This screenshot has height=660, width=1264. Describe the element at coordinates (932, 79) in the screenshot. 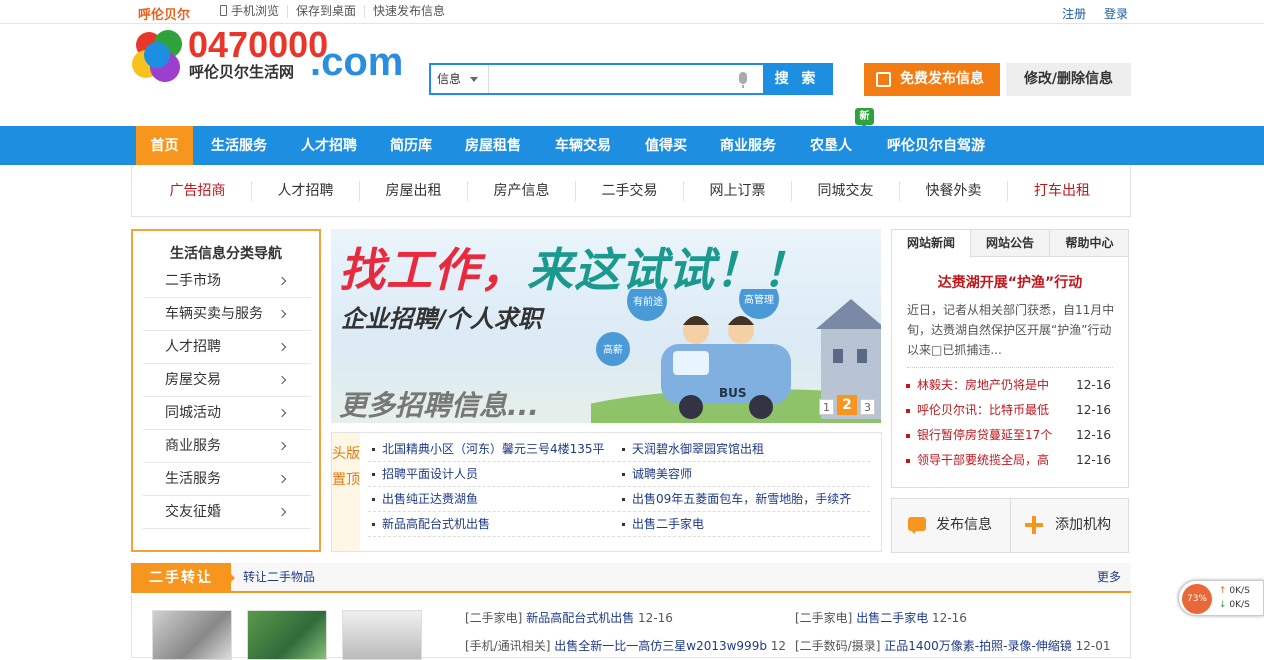

I see `free-publish-button: 免费发布信息` at that location.